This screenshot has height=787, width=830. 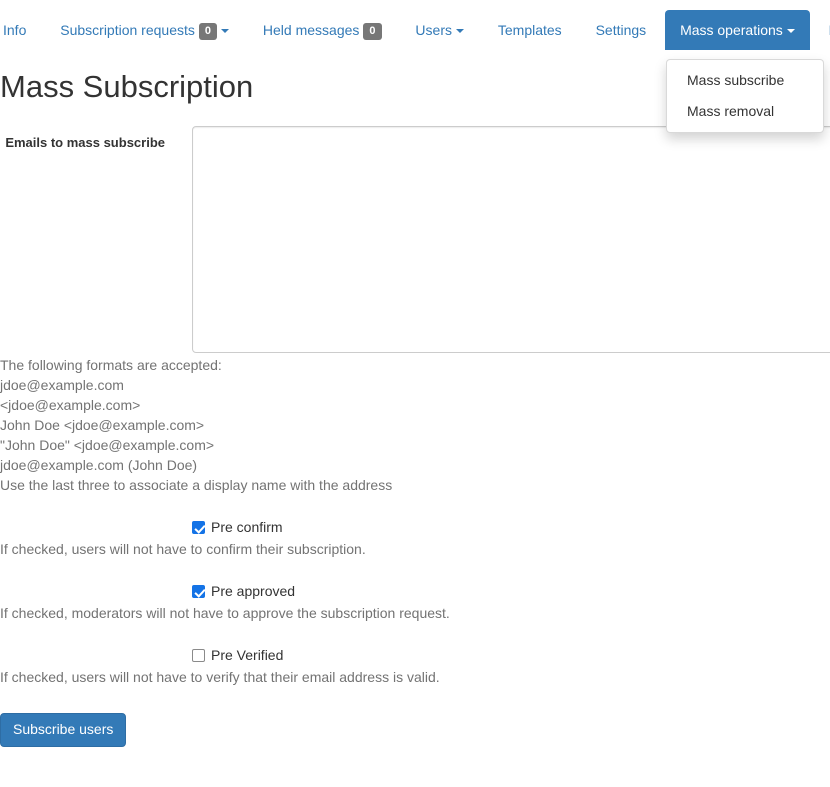 I want to click on nav-tab-users: Users, so click(x=439, y=30).